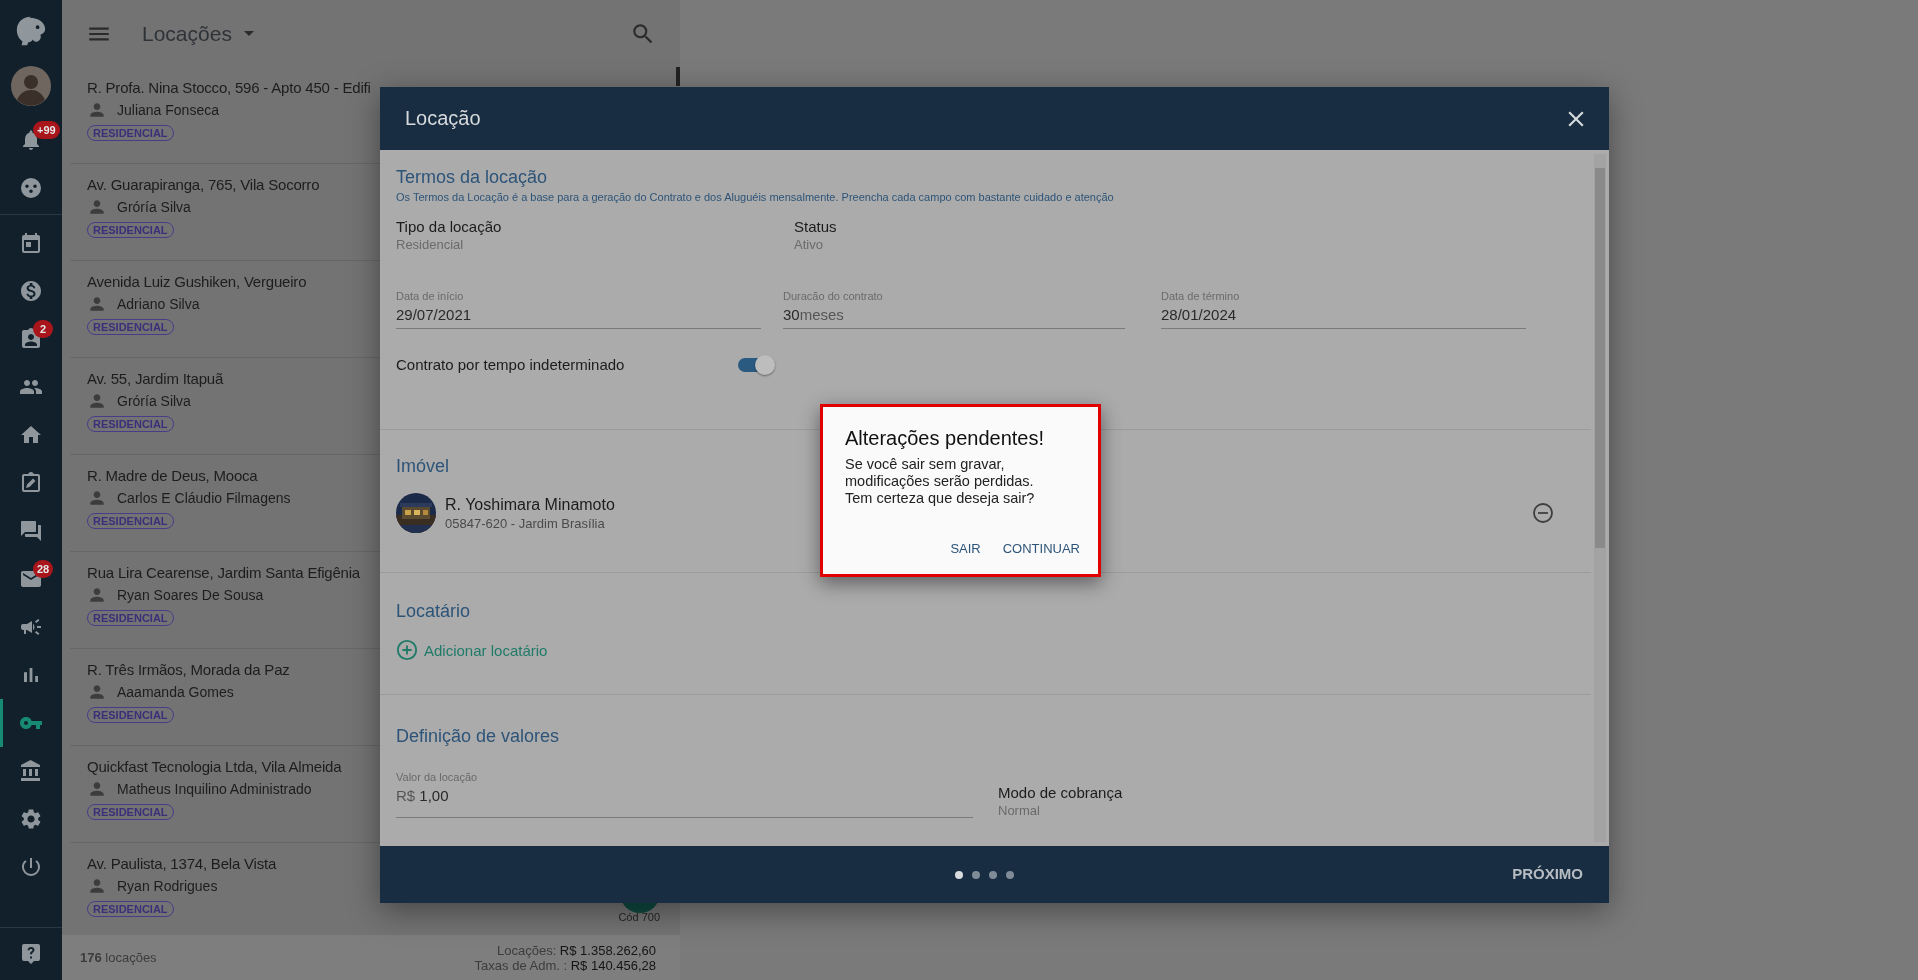 The image size is (1918, 980). What do you see at coordinates (576, 950) in the screenshot?
I see `total-label: Locações: R$ 1.358.262,60` at bounding box center [576, 950].